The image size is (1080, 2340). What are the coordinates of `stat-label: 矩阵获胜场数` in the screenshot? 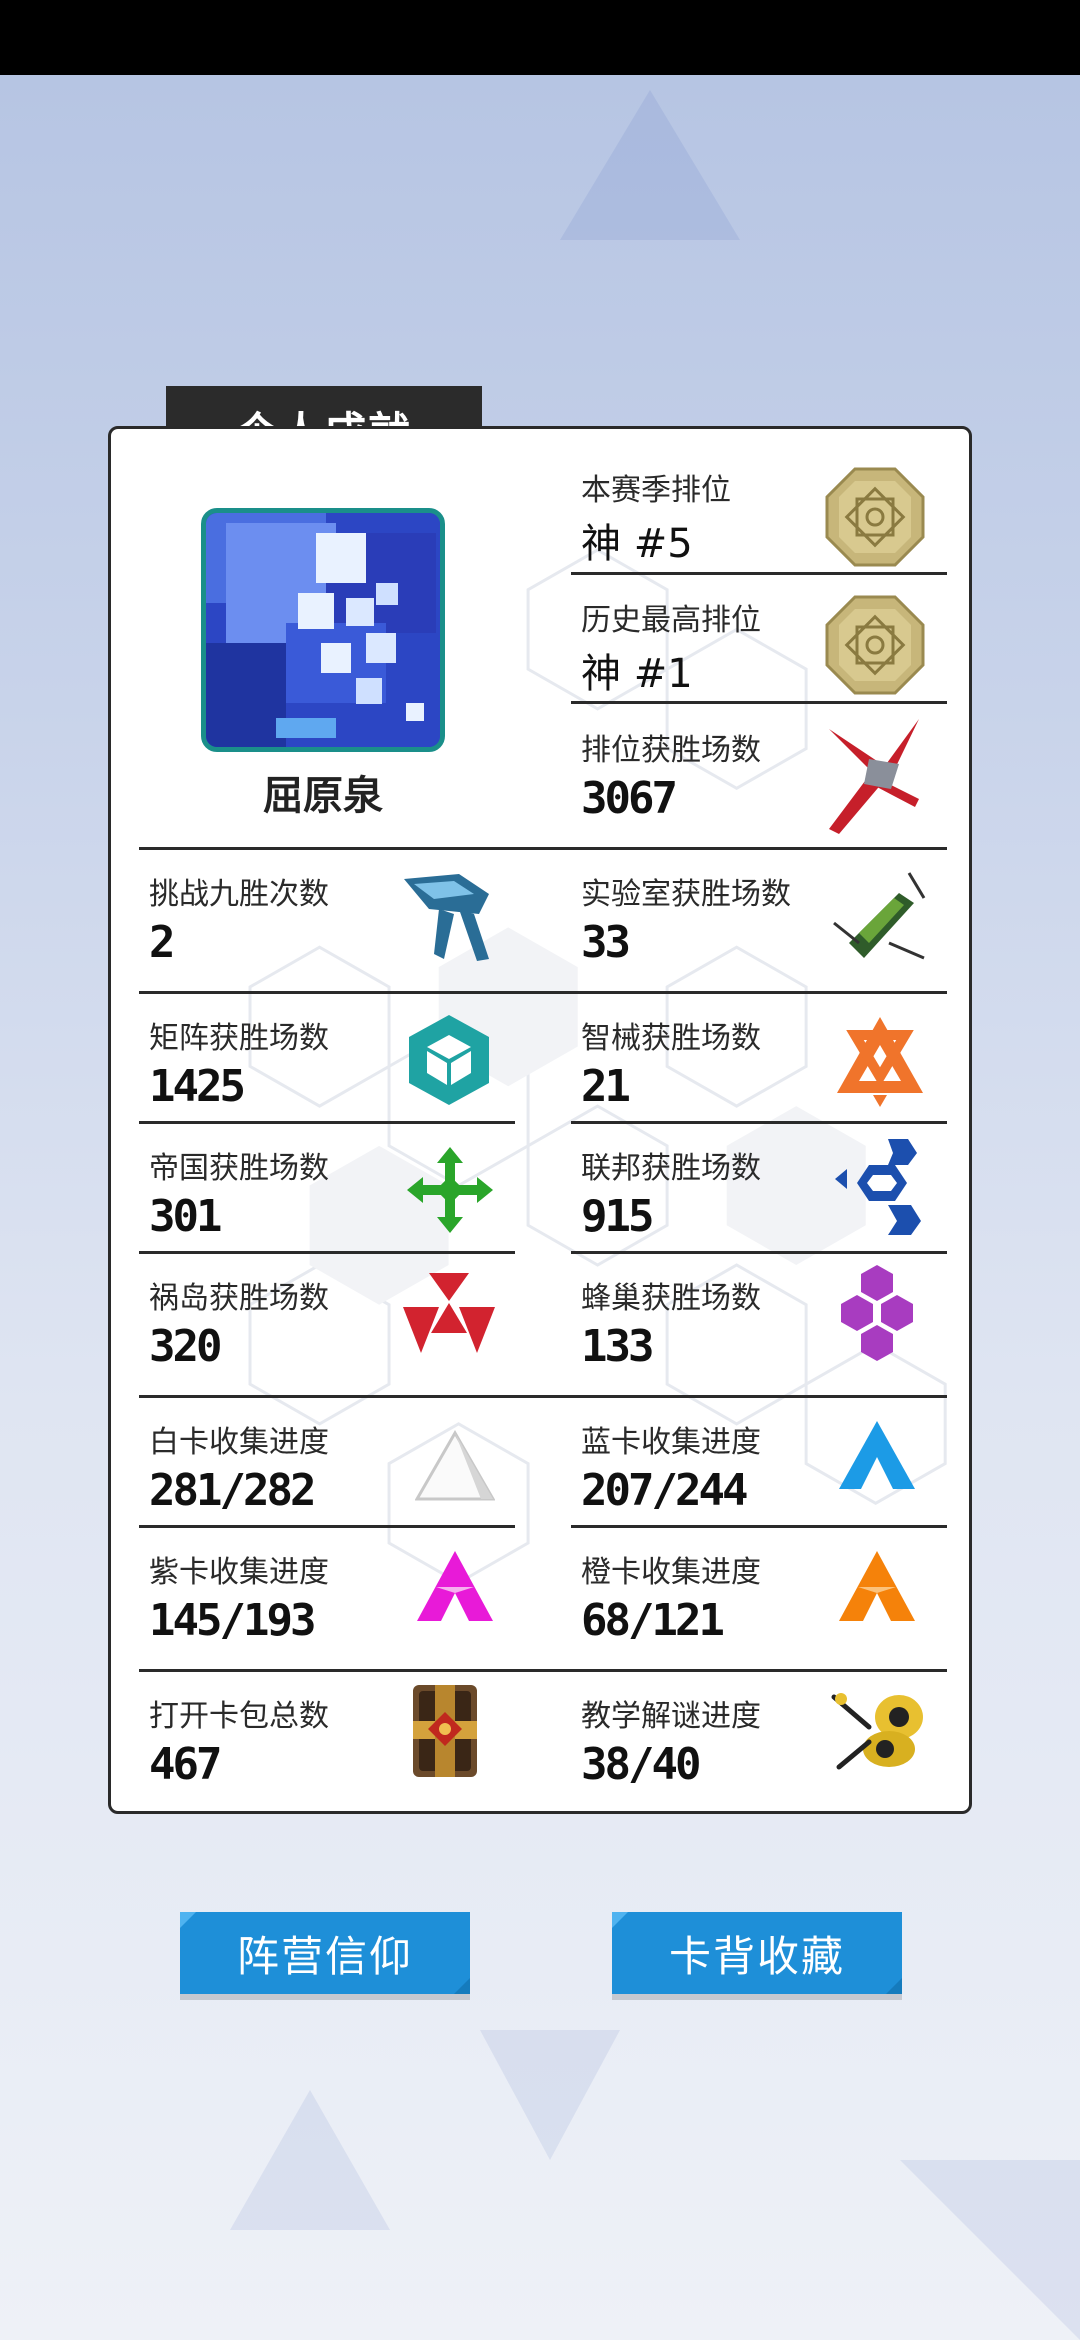 It's located at (239, 1038).